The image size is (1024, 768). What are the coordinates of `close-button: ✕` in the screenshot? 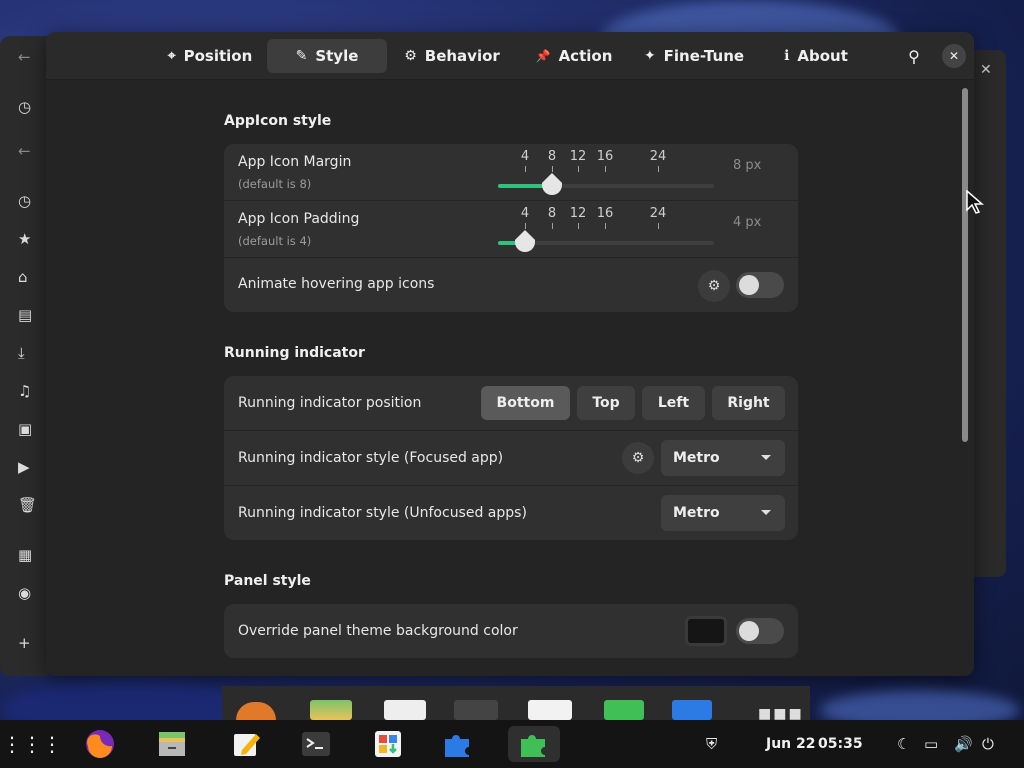 It's located at (954, 56).